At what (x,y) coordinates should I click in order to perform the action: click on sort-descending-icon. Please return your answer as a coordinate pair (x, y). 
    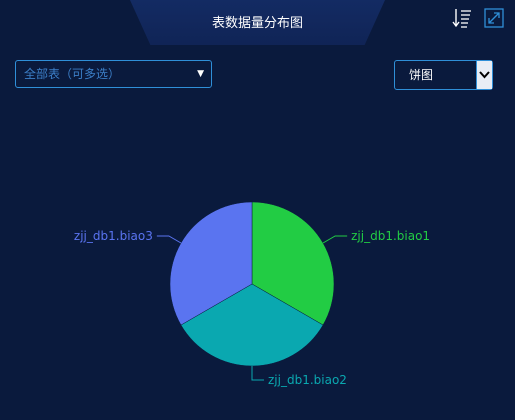
    Looking at the image, I should click on (462, 18).